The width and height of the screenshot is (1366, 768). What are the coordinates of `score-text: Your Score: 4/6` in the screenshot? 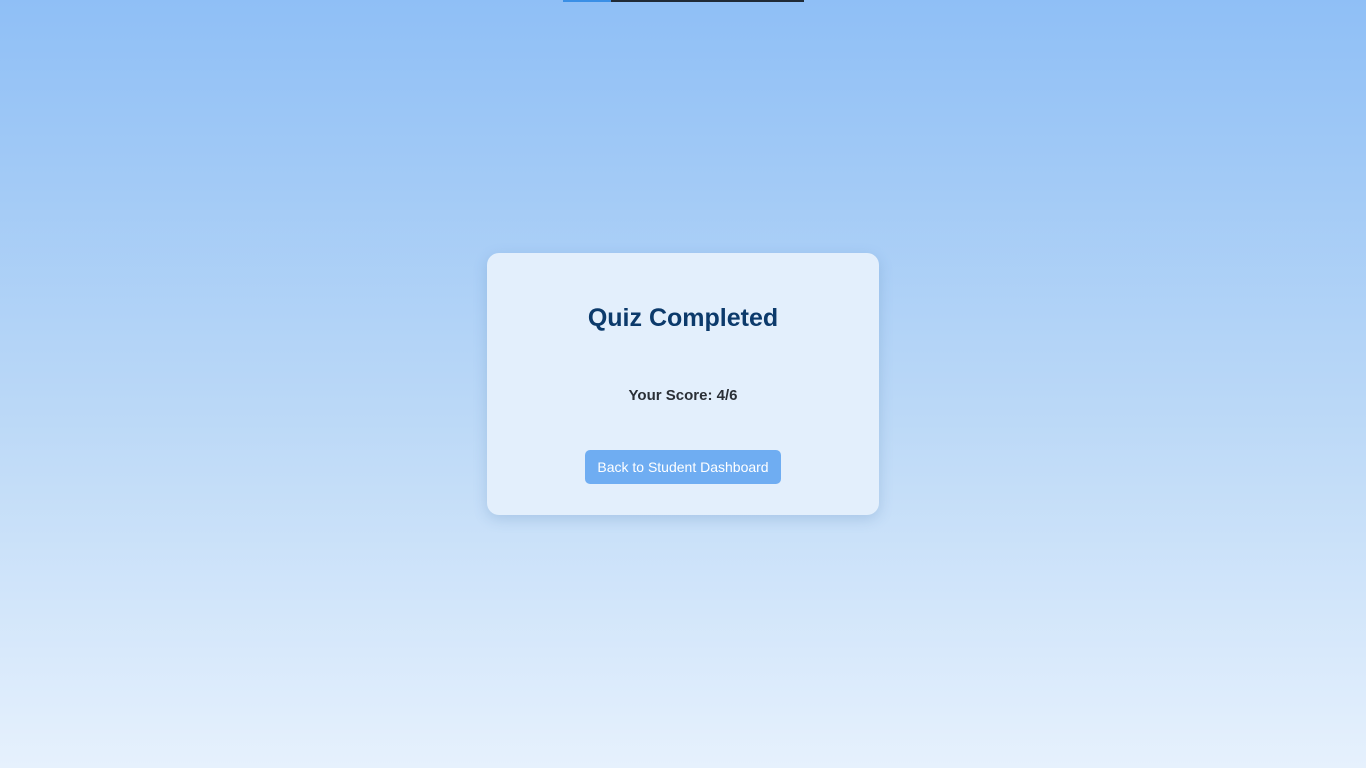 It's located at (683, 395).